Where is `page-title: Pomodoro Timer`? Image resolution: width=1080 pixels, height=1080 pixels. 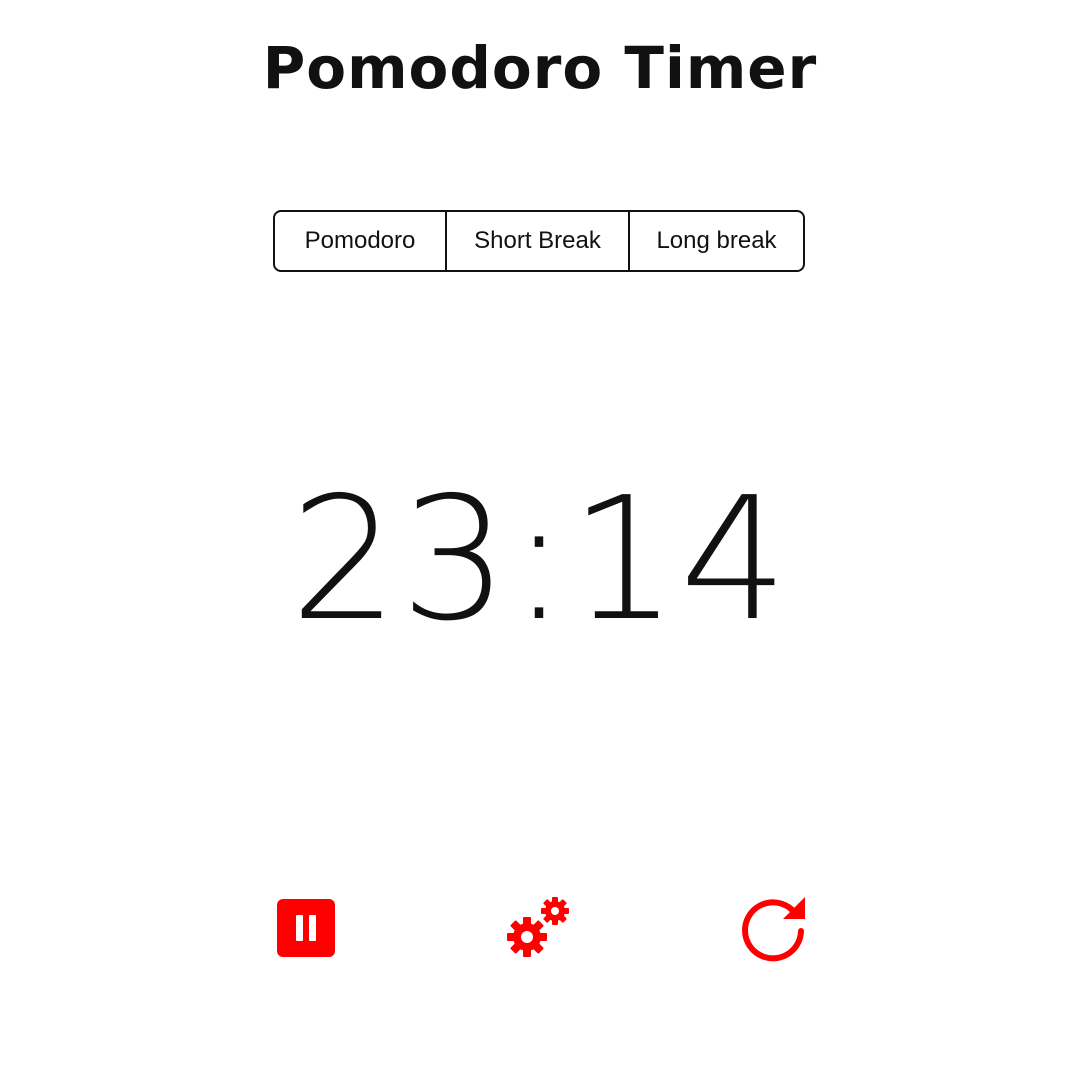 page-title: Pomodoro Timer is located at coordinates (540, 68).